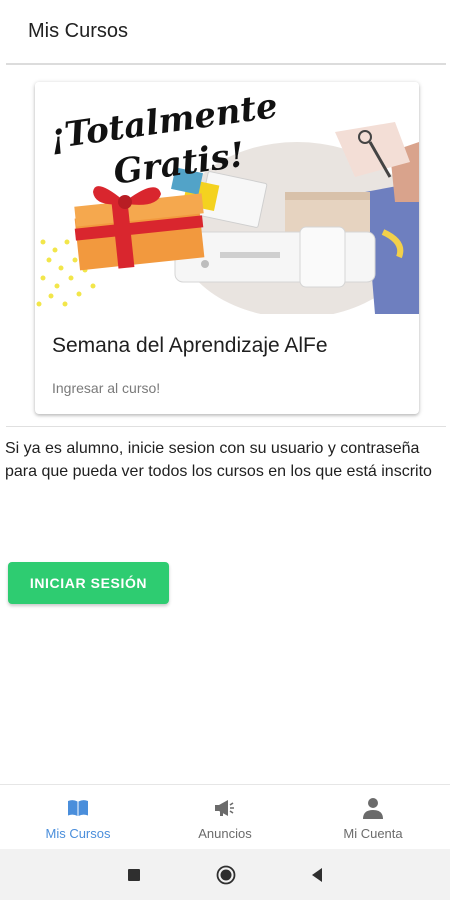 This screenshot has width=450, height=900. Describe the element at coordinates (224, 808) in the screenshot. I see `megaphone-icon` at that location.